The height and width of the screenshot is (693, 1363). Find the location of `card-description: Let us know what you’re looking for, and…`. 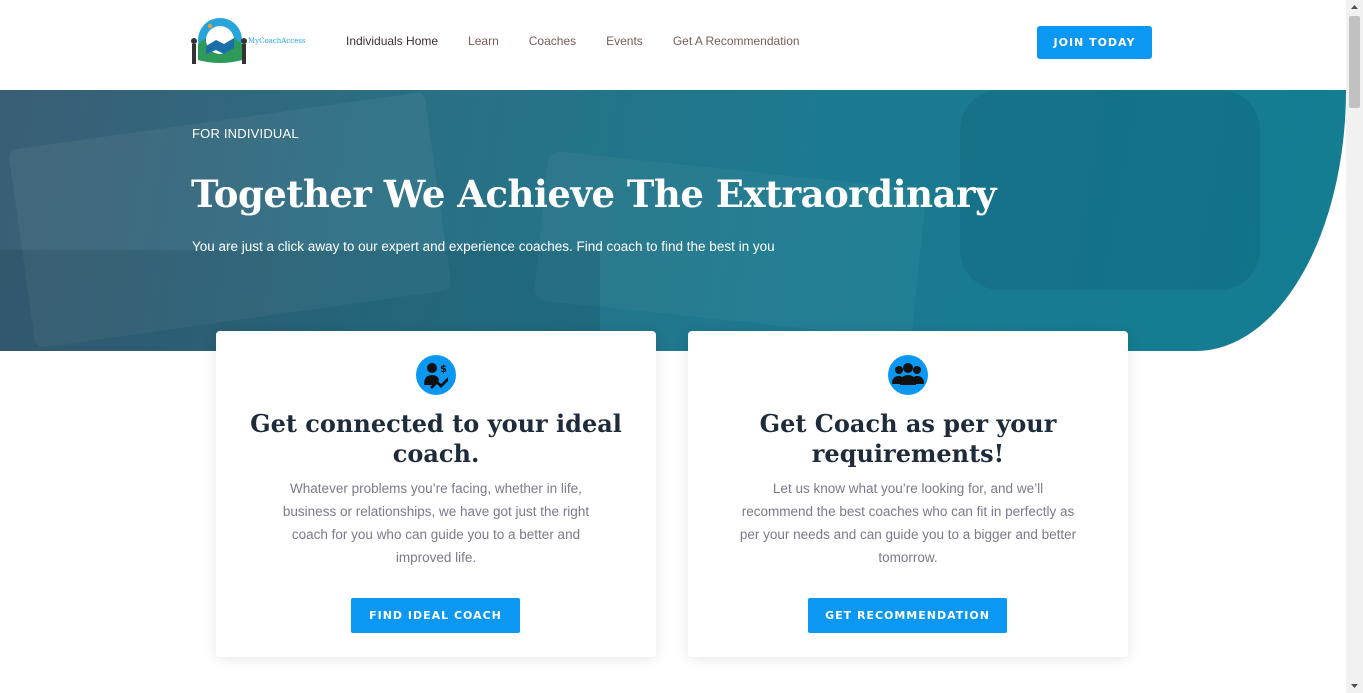

card-description: Let us know what you’re looking for, and… is located at coordinates (908, 523).